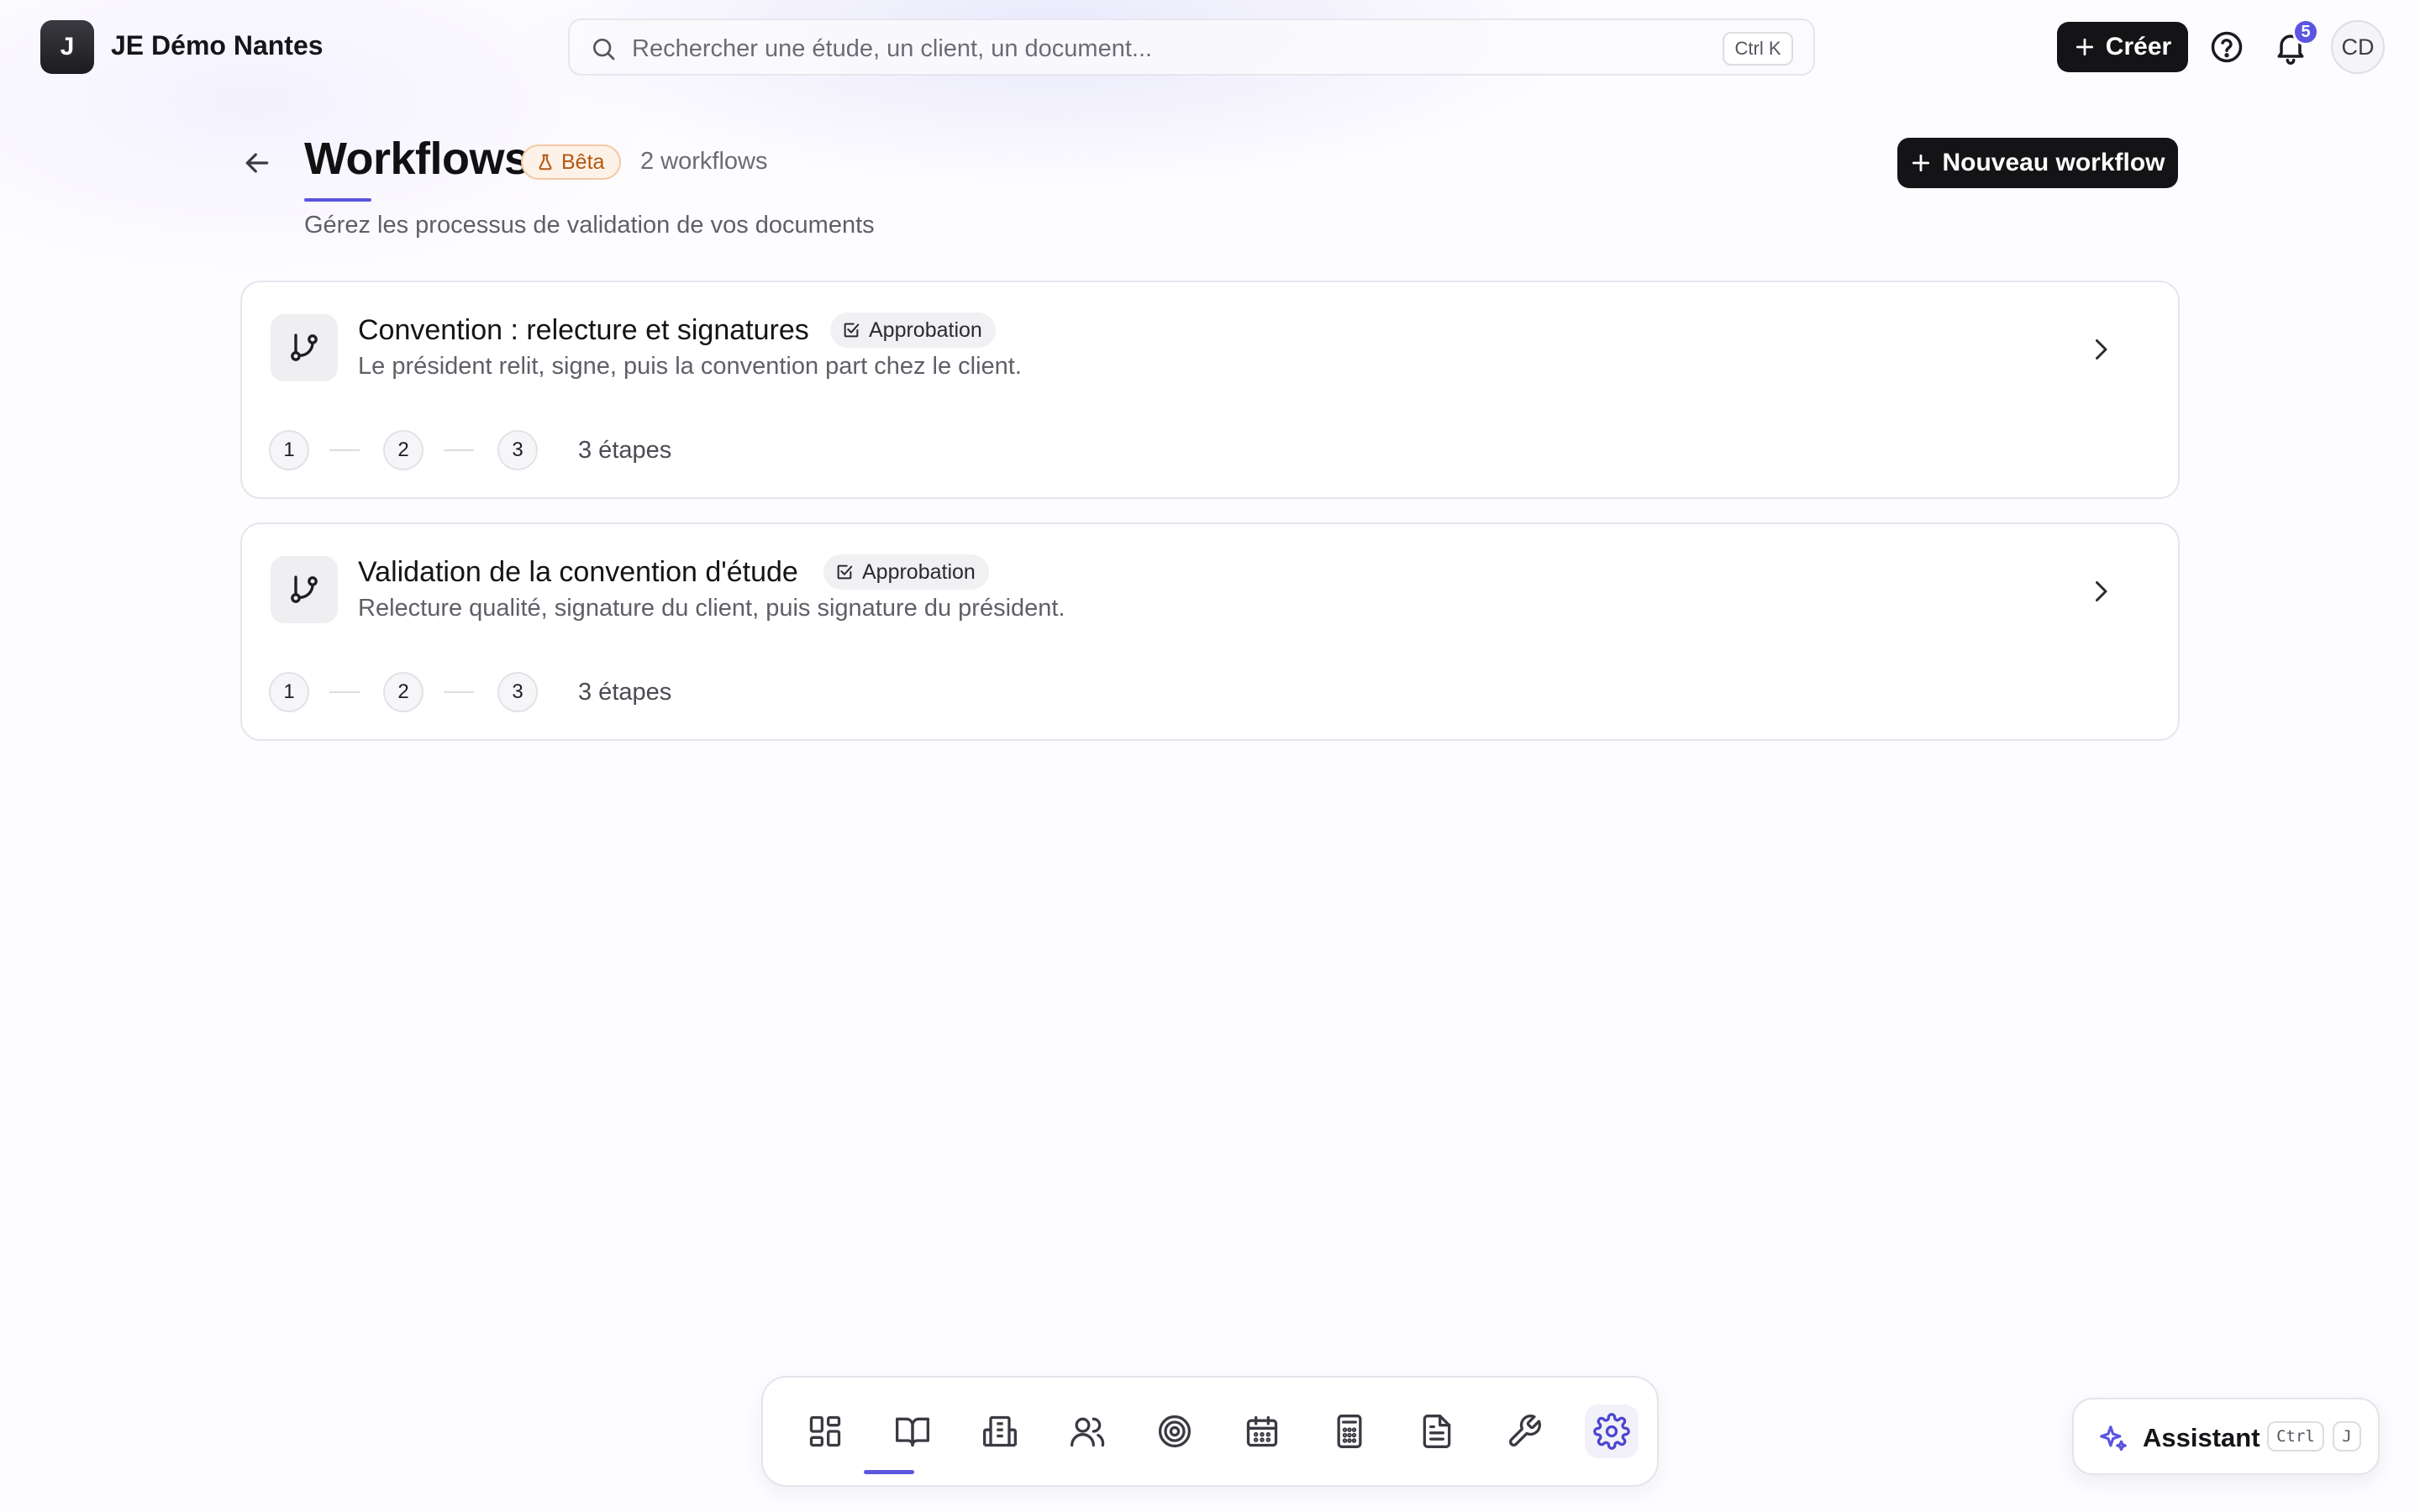  Describe the element at coordinates (67, 47) in the screenshot. I see `workspace-logo: J` at that location.